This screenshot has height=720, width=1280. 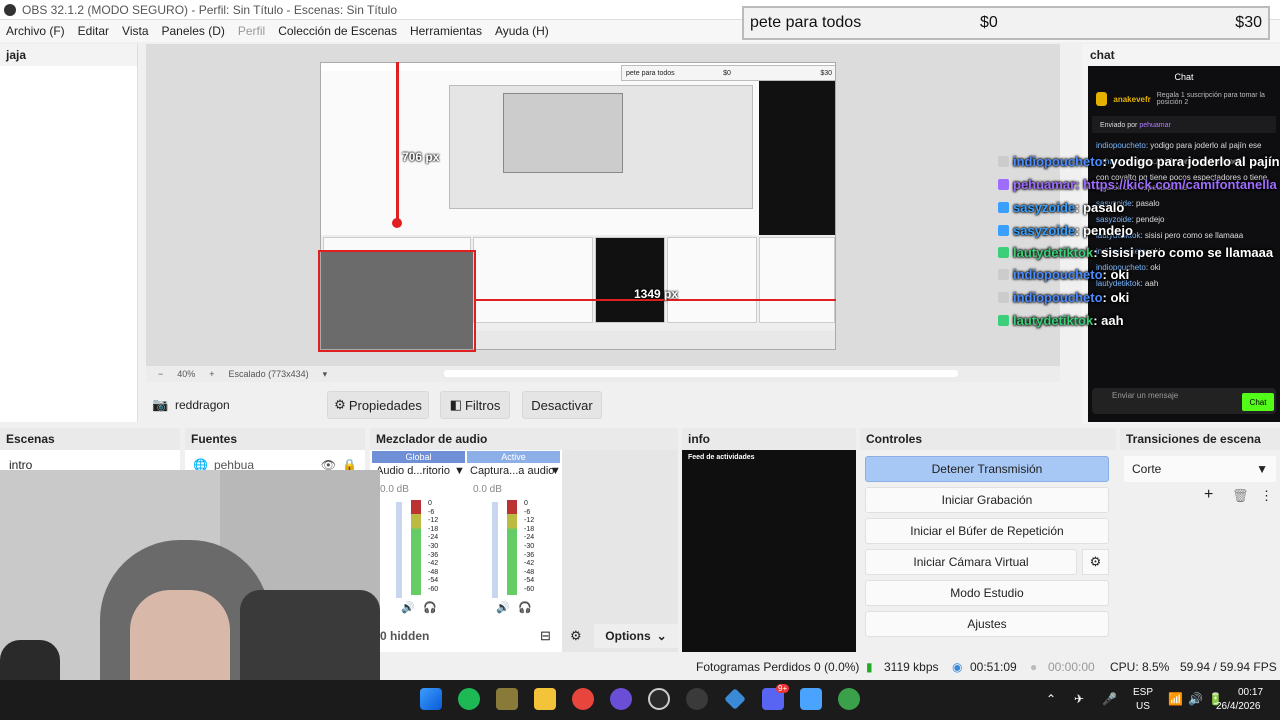 I want to click on menu-paneles: Paneles (D), so click(x=193, y=31).